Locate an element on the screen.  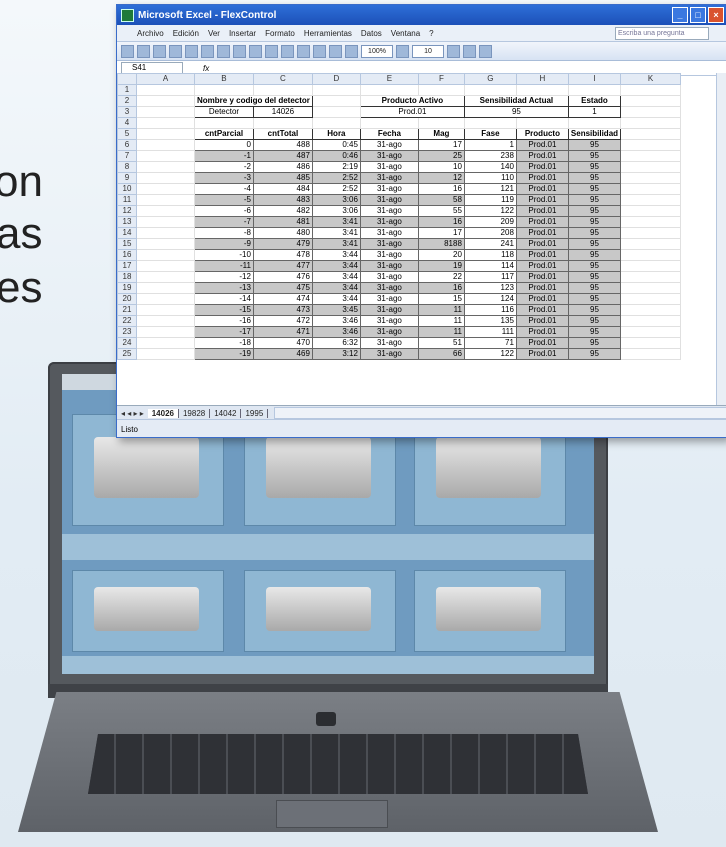
row-header: 8 is located at coordinates (127, 167).